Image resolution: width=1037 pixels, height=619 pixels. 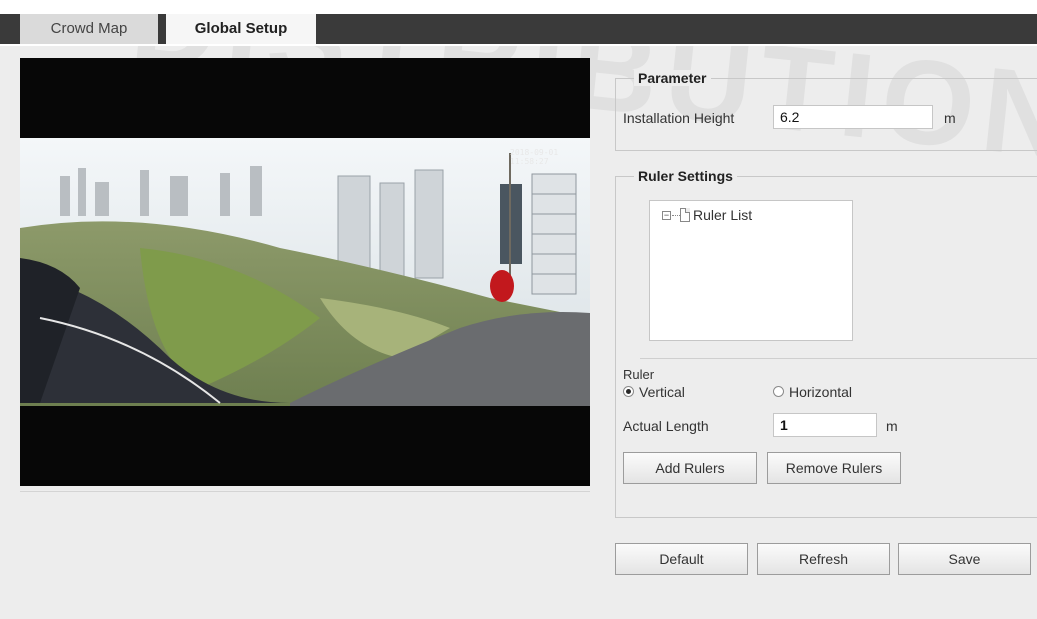 I want to click on refresh-button: Refresh, so click(x=823, y=559).